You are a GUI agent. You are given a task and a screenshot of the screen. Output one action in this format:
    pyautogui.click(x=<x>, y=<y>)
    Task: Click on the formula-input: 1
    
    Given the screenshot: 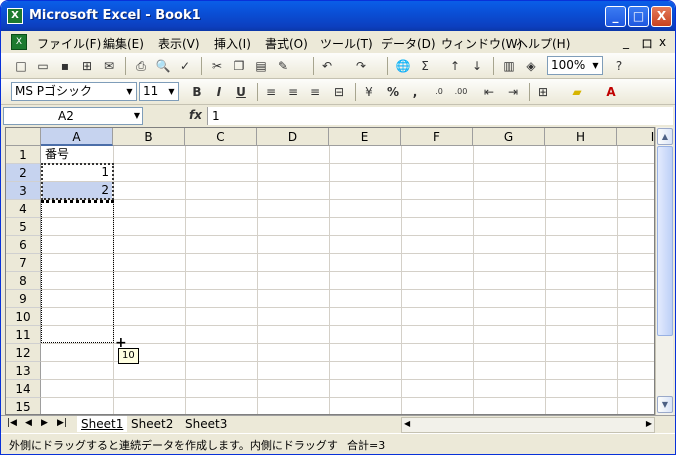 What is the action you would take?
    pyautogui.click(x=440, y=116)
    